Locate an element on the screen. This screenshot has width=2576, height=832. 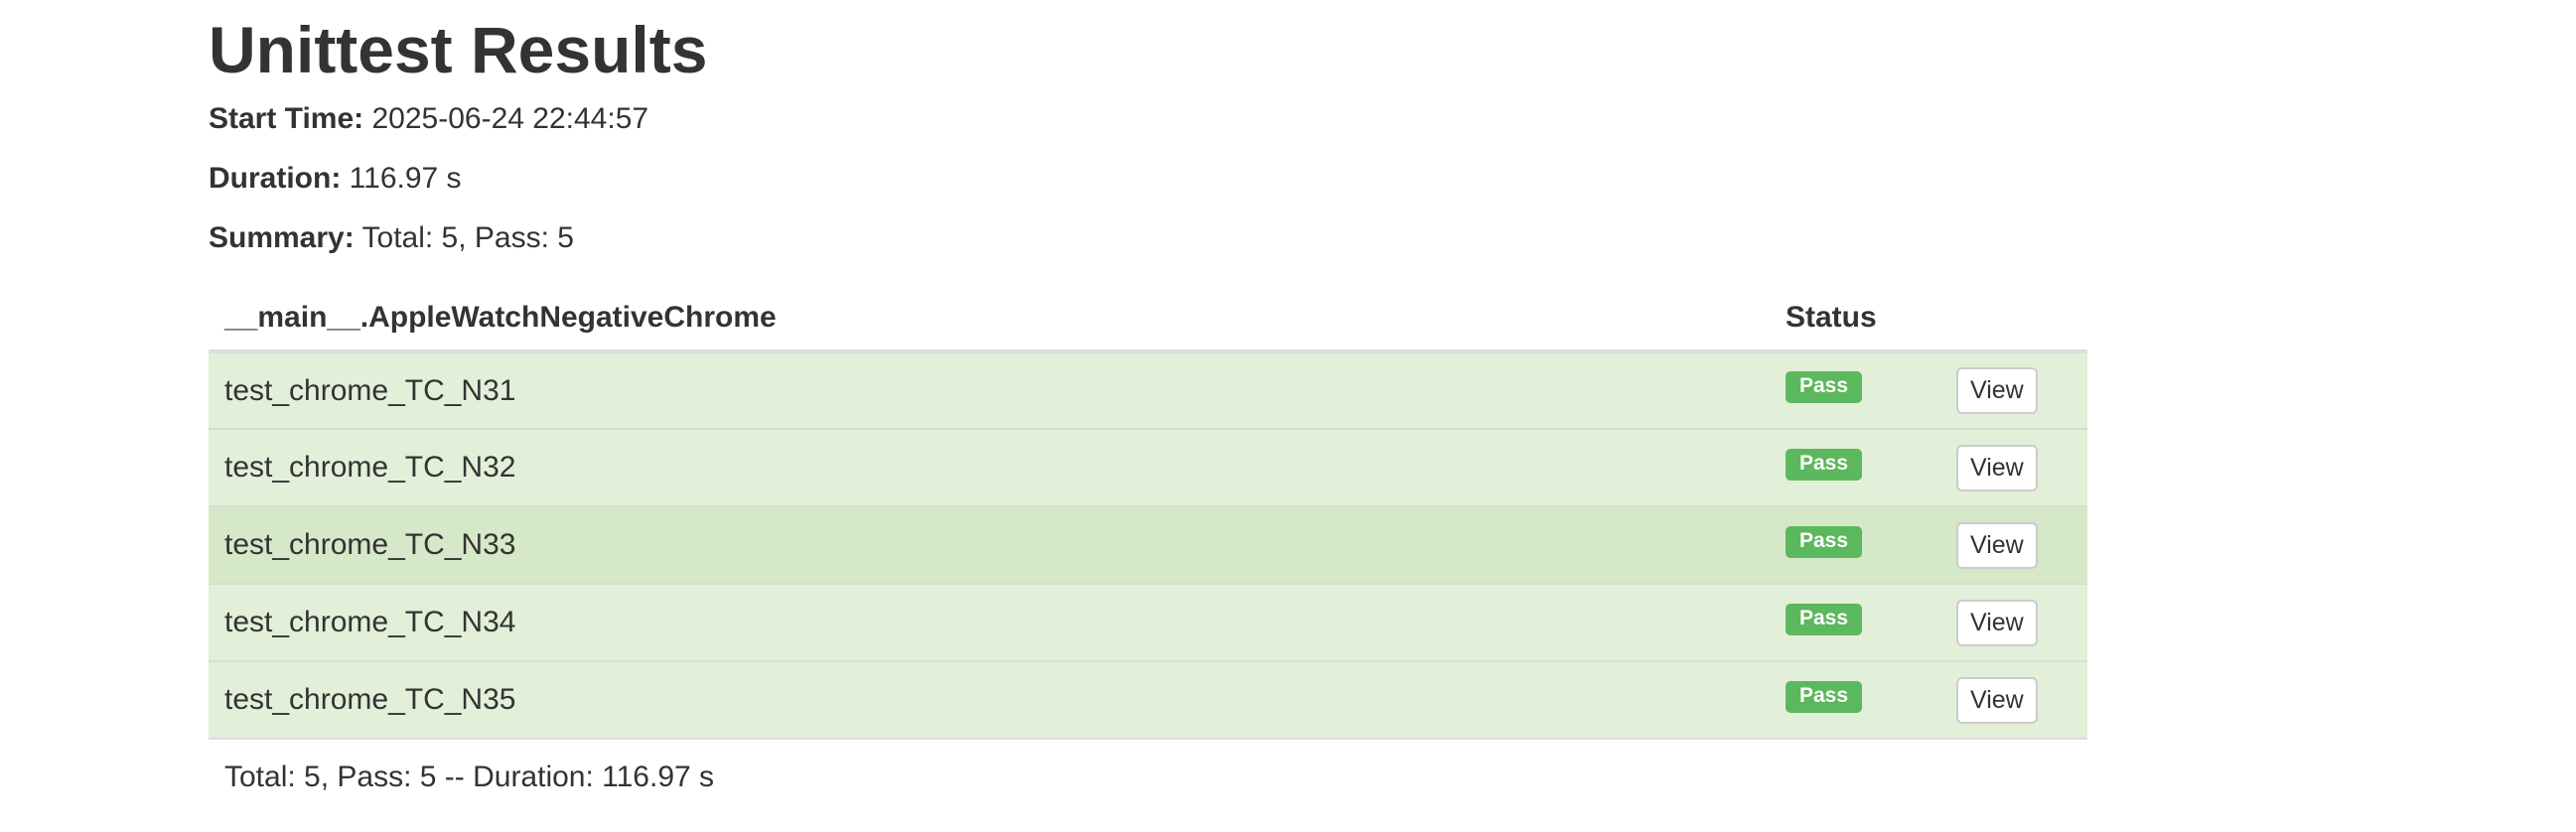
test-name: test_chrome_TC_N35 is located at coordinates (997, 699).